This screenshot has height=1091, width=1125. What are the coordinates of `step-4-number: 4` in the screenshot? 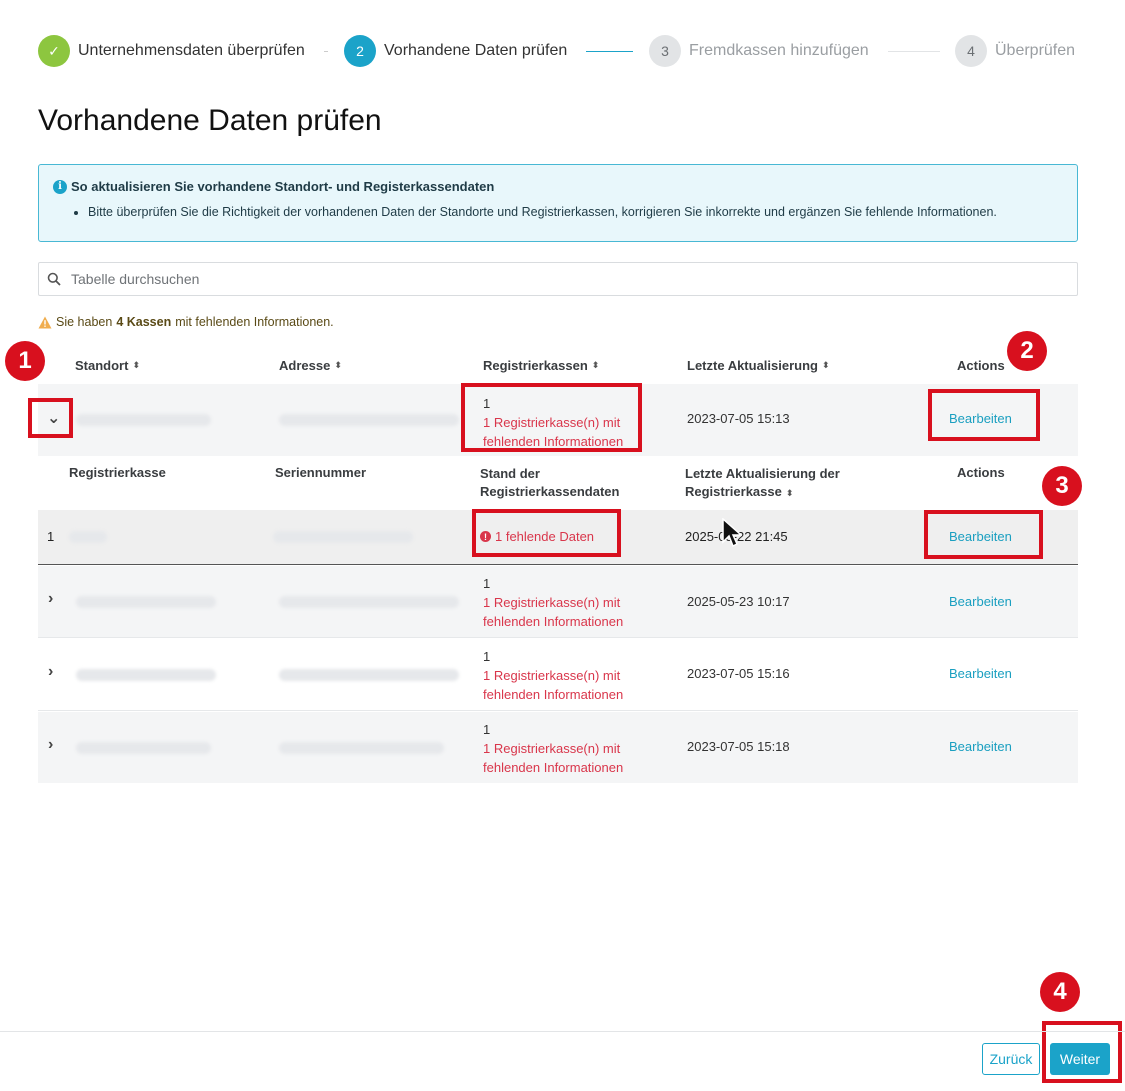 It's located at (971, 51).